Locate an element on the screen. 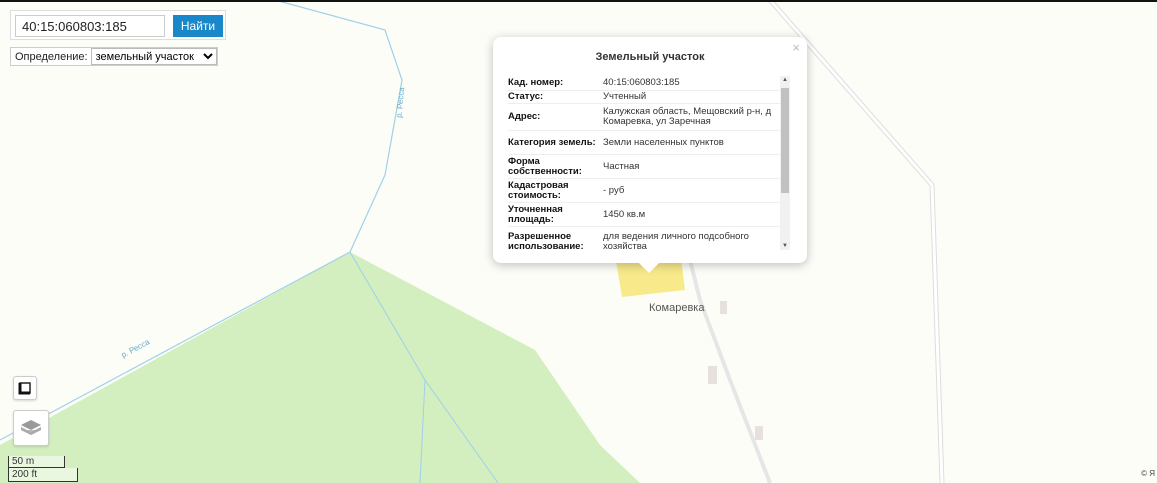  info-row: Форма собственности: Частная is located at coordinates (644, 167).